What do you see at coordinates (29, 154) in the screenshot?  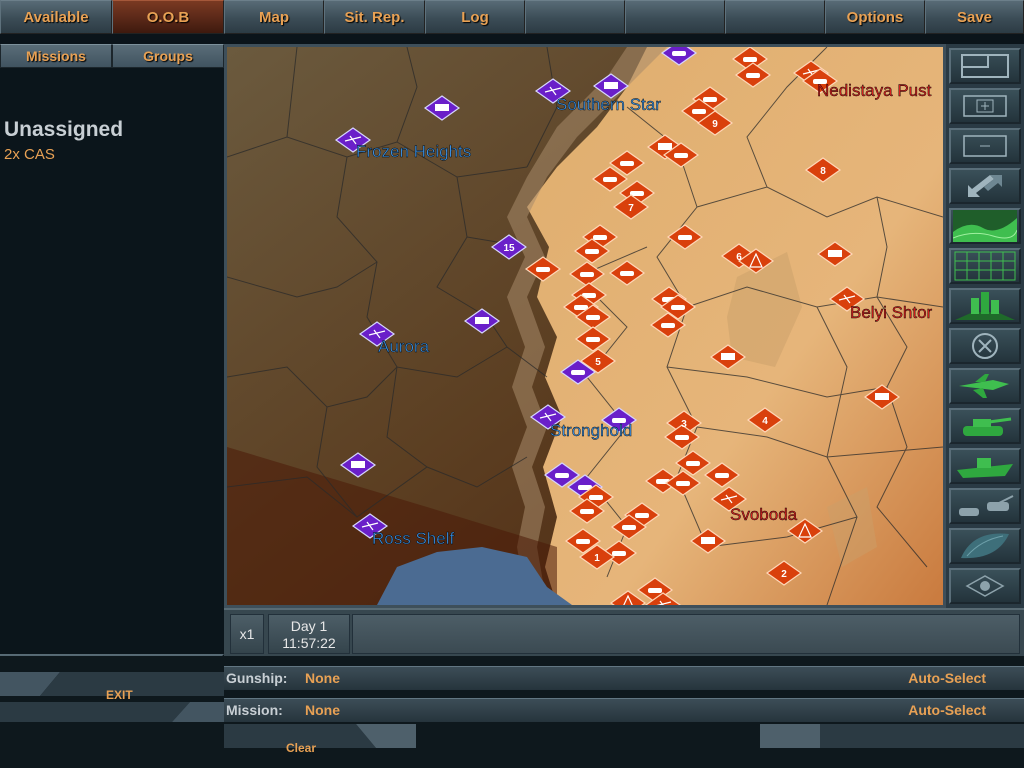 I see `unassigned-item-cas: 2x CAS` at bounding box center [29, 154].